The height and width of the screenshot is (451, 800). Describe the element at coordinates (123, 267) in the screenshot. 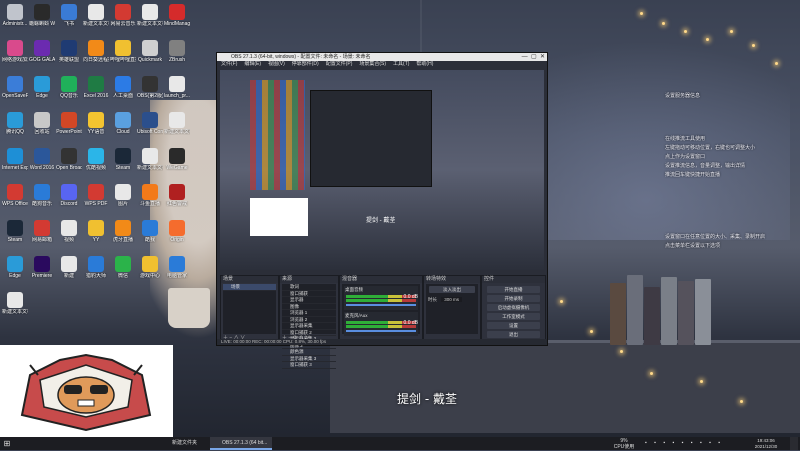

I see `desktop-icon: 微信` at that location.